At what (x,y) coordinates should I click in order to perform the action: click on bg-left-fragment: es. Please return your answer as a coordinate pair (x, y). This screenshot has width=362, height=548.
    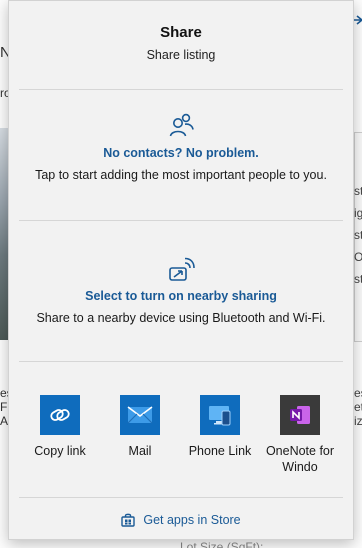
    Looking at the image, I should click on (4, 393).